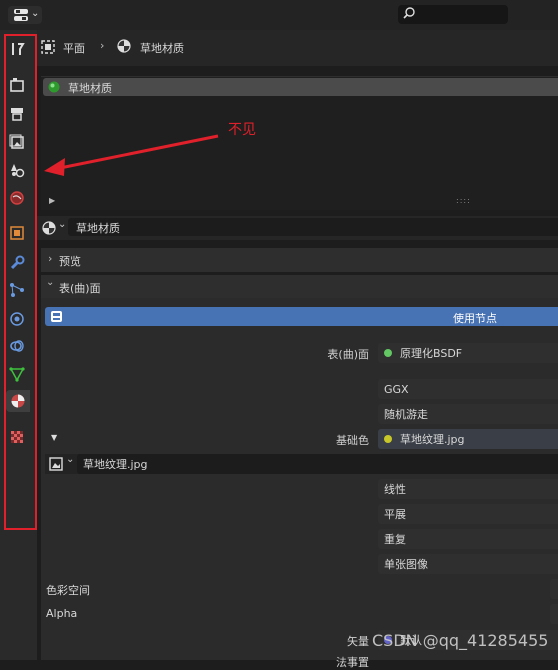 This screenshot has width=558, height=670. I want to click on interpolation-value: 线性, so click(395, 489).